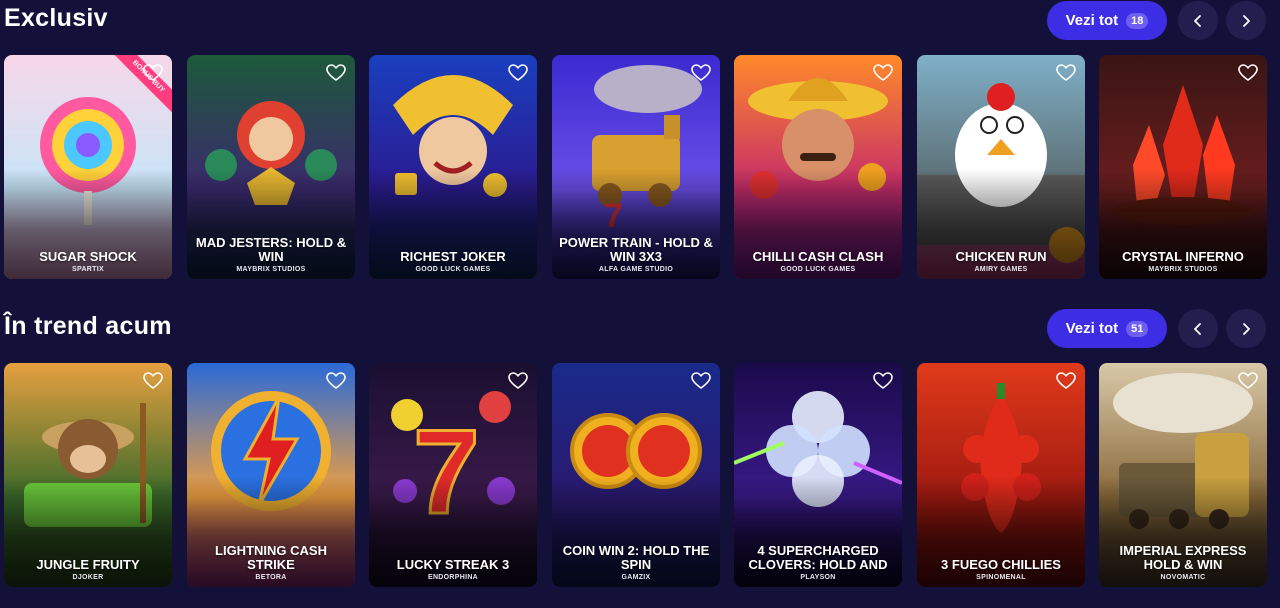 This screenshot has width=1280, height=608. Describe the element at coordinates (636, 249) in the screenshot. I see `game-title: POWER TRAIN - HOLD & WIN 3X3` at that location.